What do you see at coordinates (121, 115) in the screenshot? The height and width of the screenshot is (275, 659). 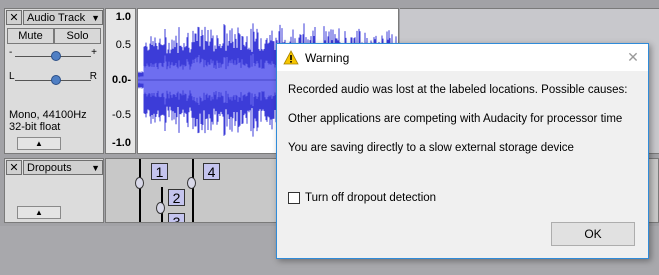 I see `ruler-tick: -0.5` at bounding box center [121, 115].